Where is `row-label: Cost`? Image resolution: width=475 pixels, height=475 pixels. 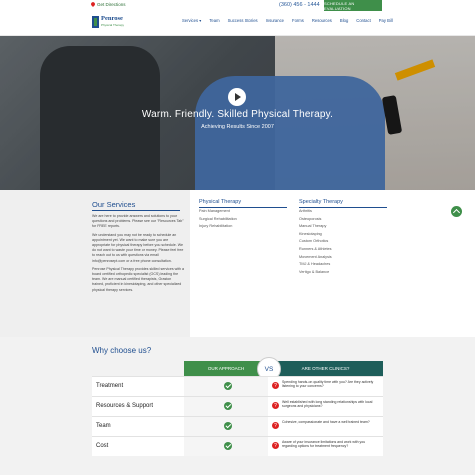 row-label: Cost is located at coordinates (102, 446).